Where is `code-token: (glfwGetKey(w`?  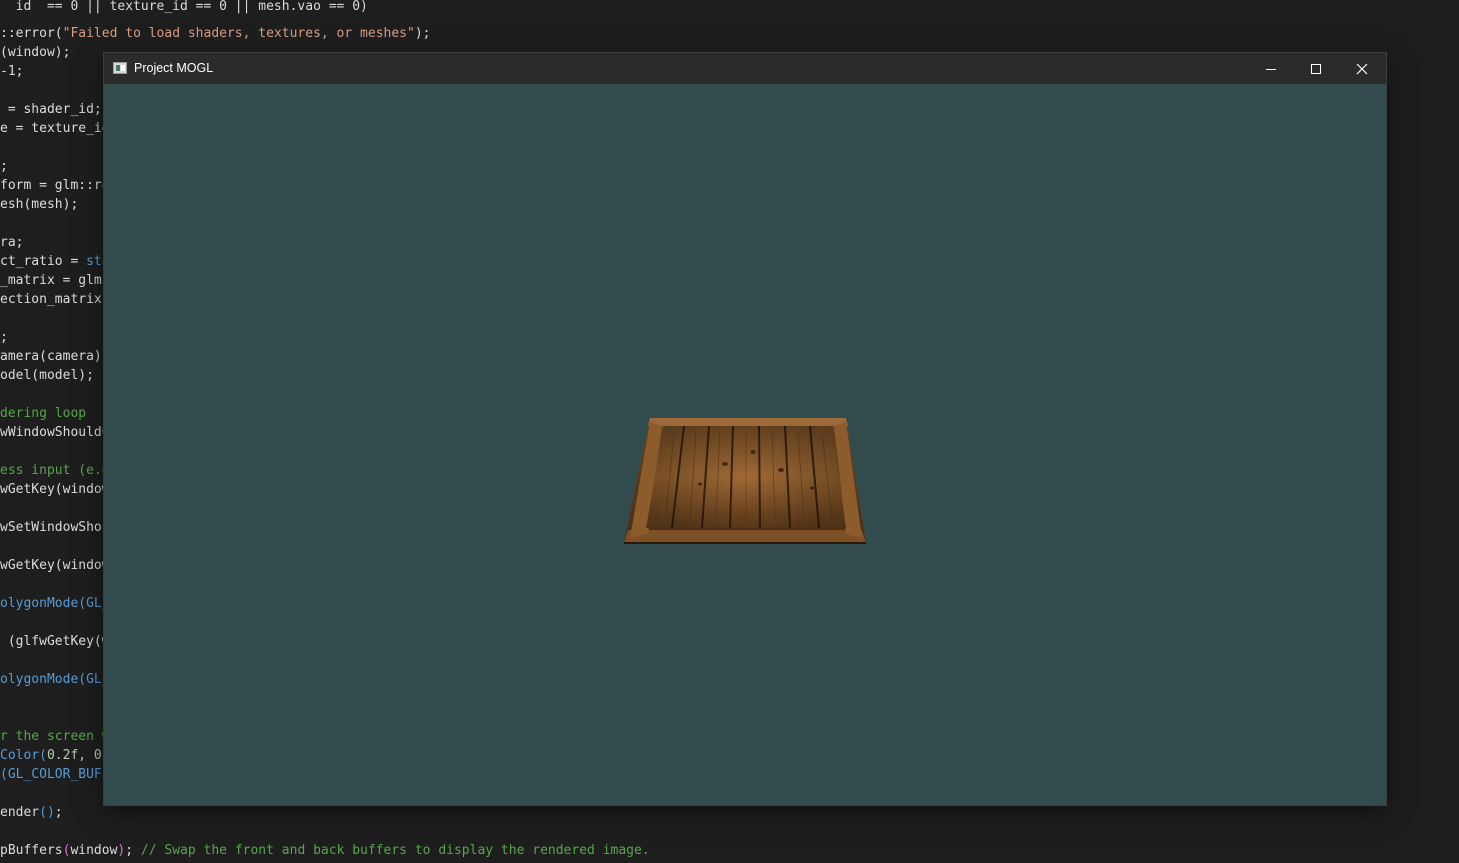 code-token: (glfwGetKey(w is located at coordinates (55, 641).